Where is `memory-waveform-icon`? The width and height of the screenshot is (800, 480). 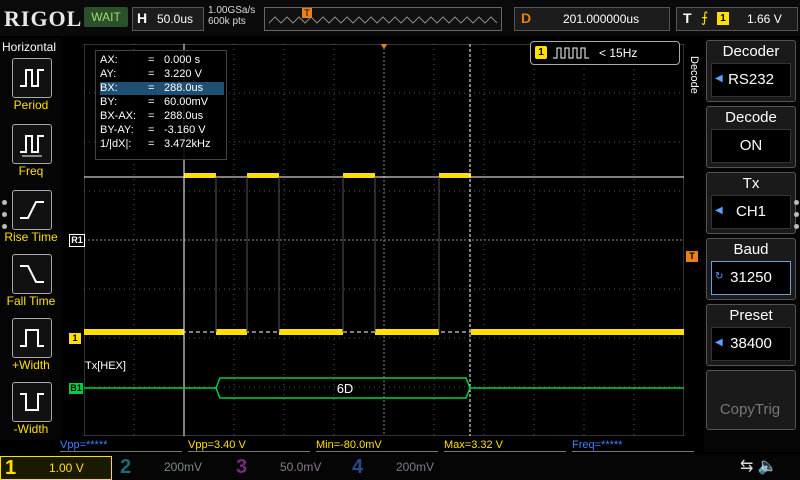
memory-waveform-icon is located at coordinates (383, 20).